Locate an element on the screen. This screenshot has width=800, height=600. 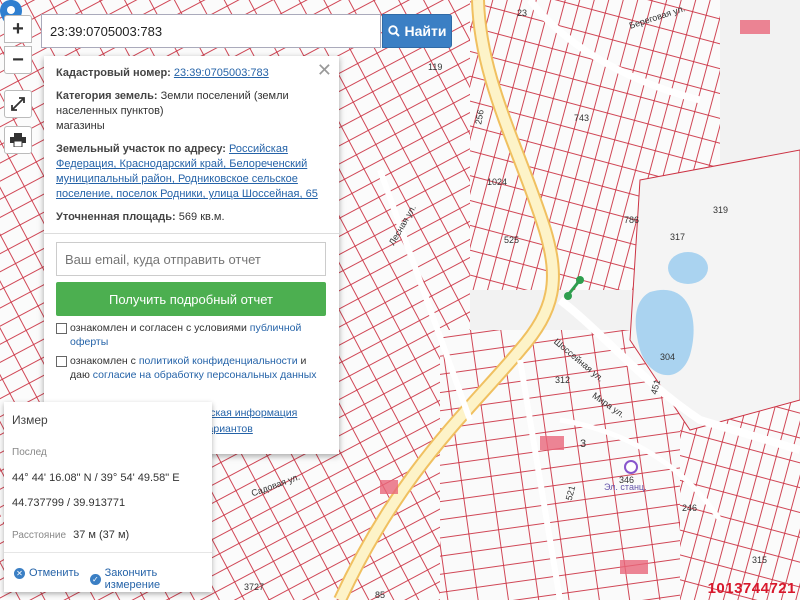
parcel-number: 786 is located at coordinates (632, 220).